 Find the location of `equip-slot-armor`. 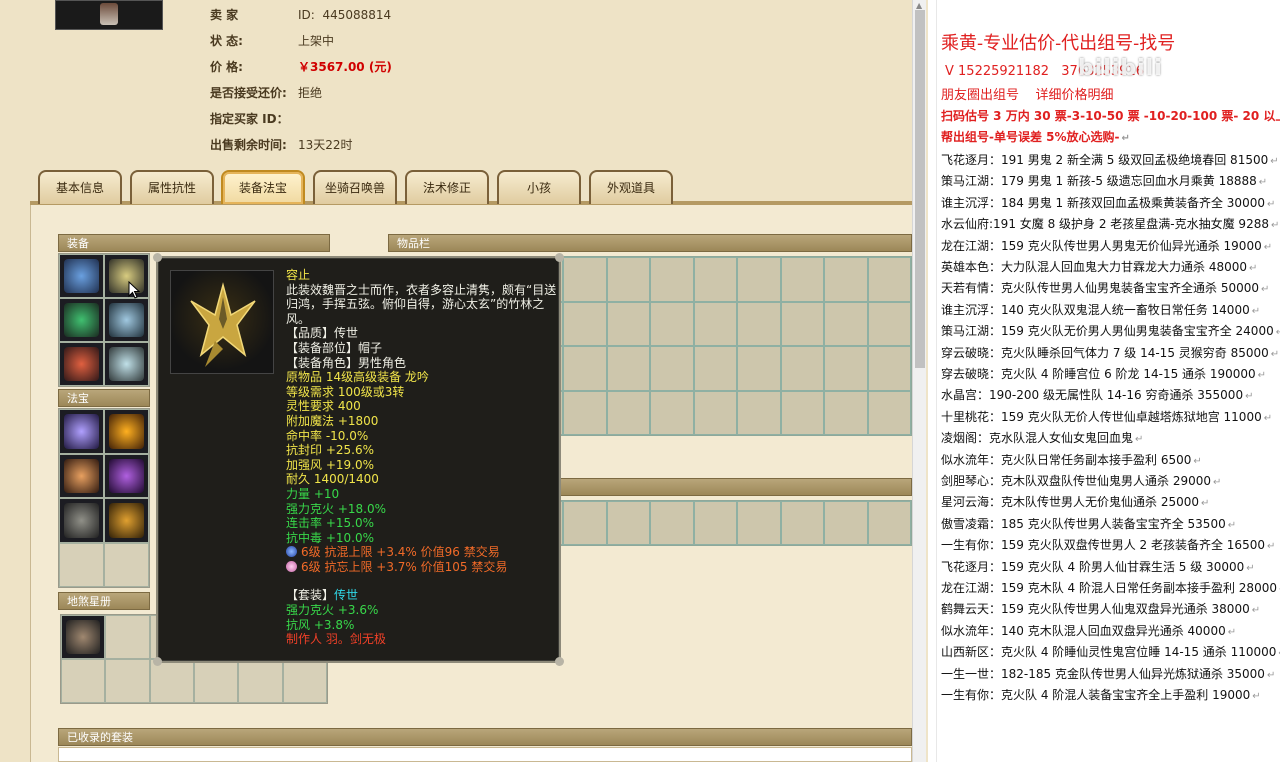

equip-slot-armor is located at coordinates (126, 320).